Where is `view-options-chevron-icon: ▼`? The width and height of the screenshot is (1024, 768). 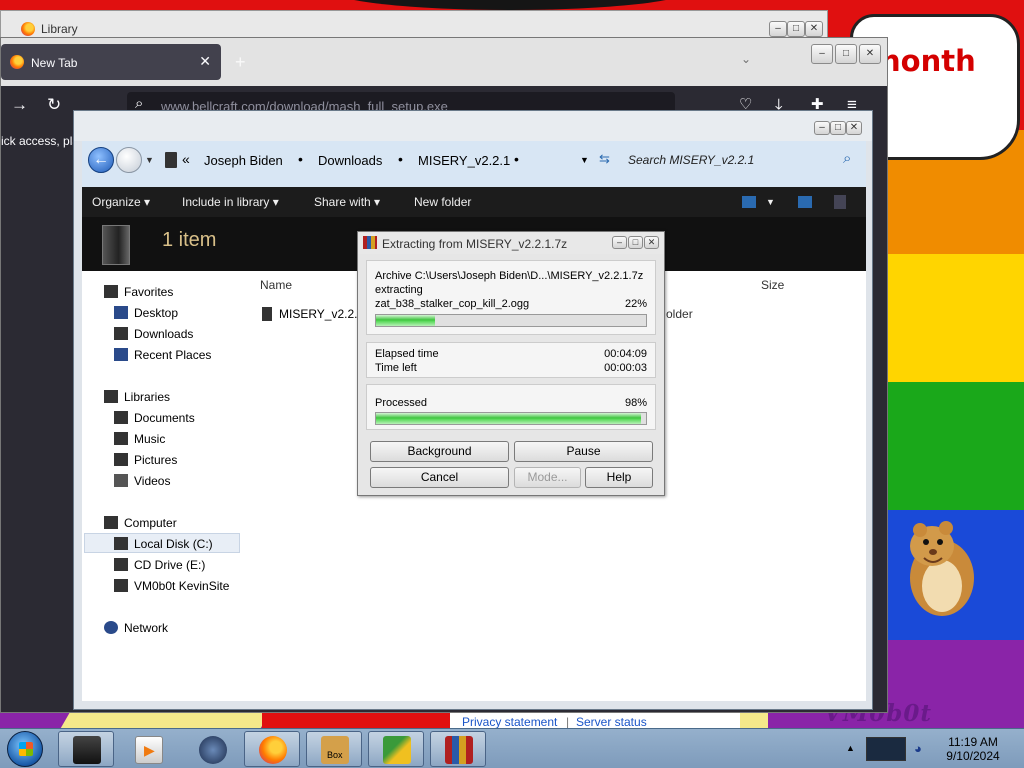 view-options-chevron-icon: ▼ is located at coordinates (770, 202).